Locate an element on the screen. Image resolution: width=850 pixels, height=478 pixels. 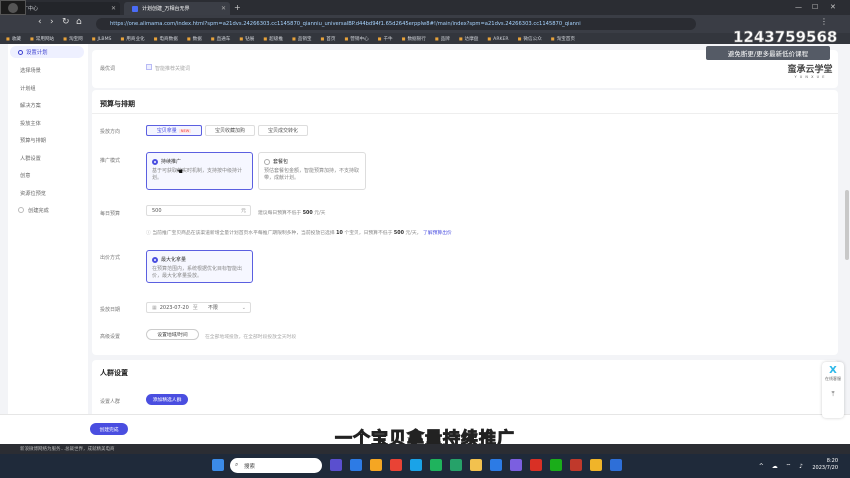
back-to-top-icon: ⤒ is located at coordinates (833, 394).